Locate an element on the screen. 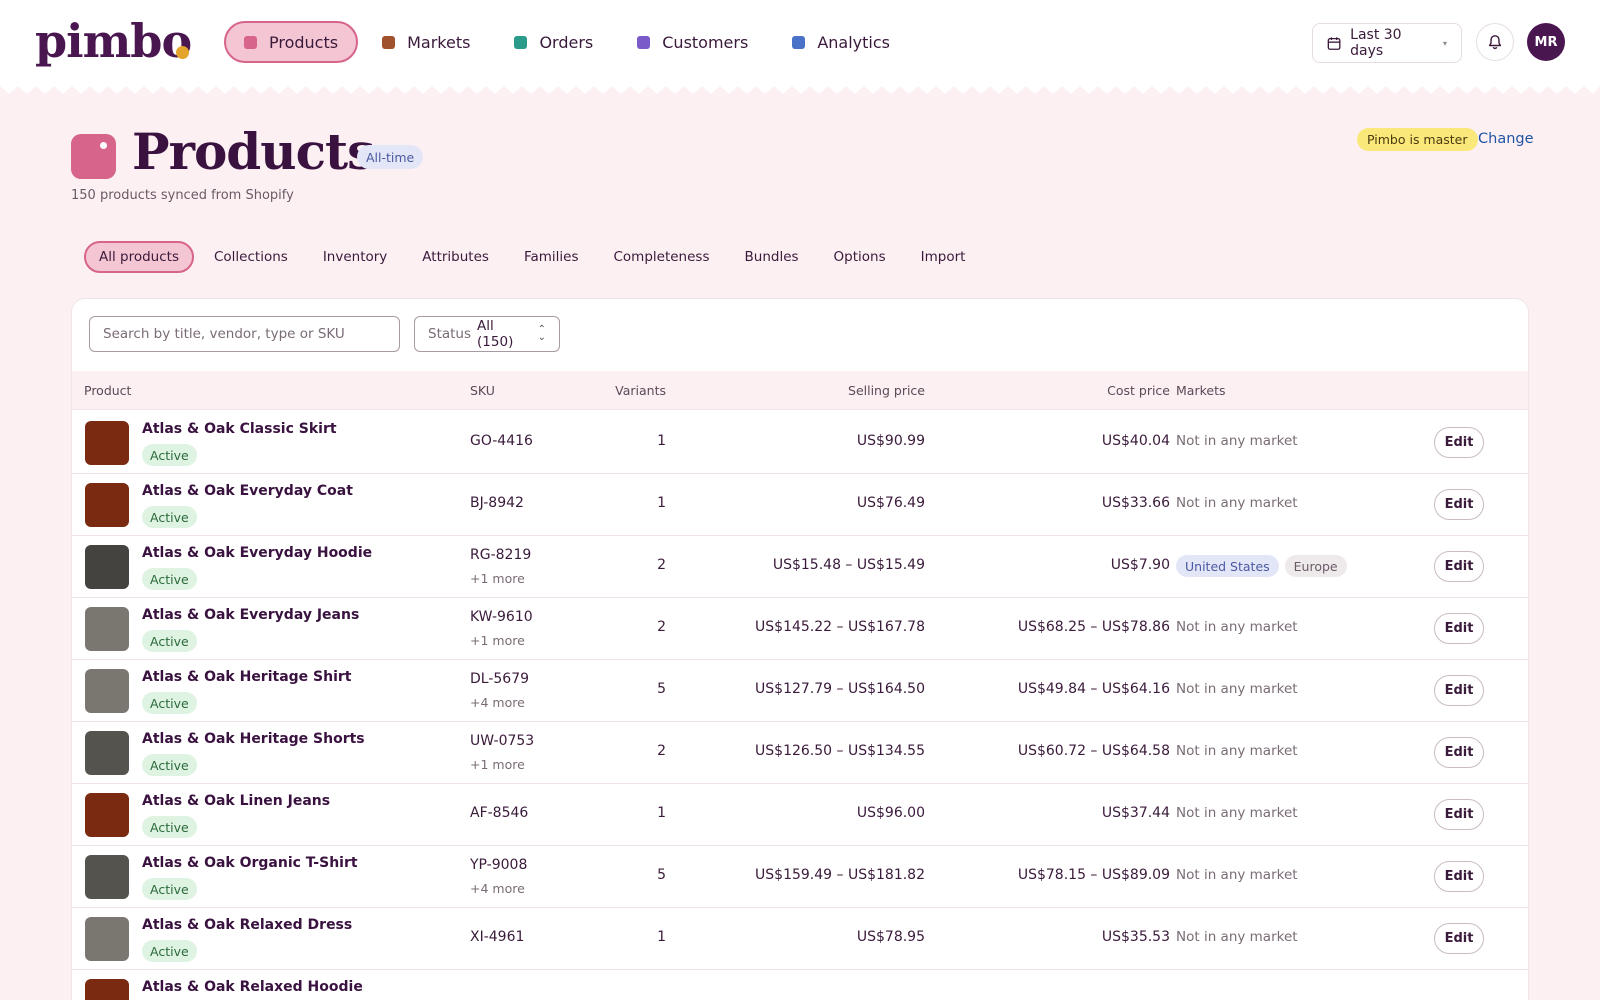  user-avatar: MR is located at coordinates (1546, 42).